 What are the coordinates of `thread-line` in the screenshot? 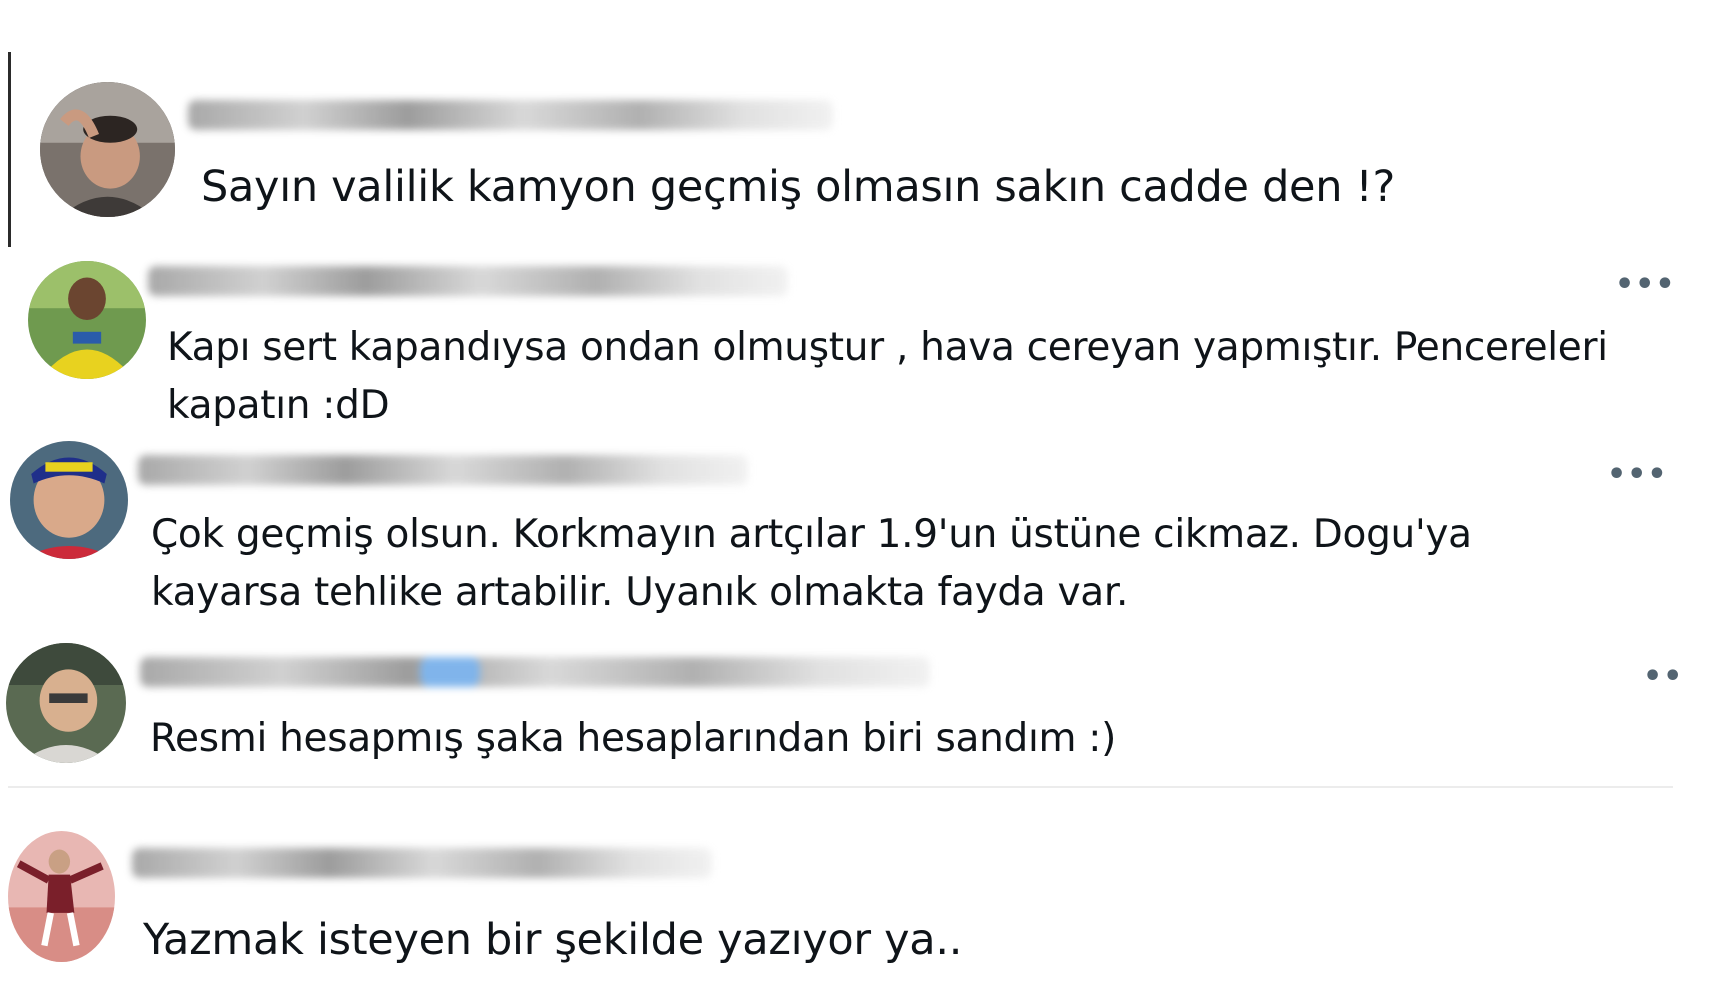 It's located at (9, 149).